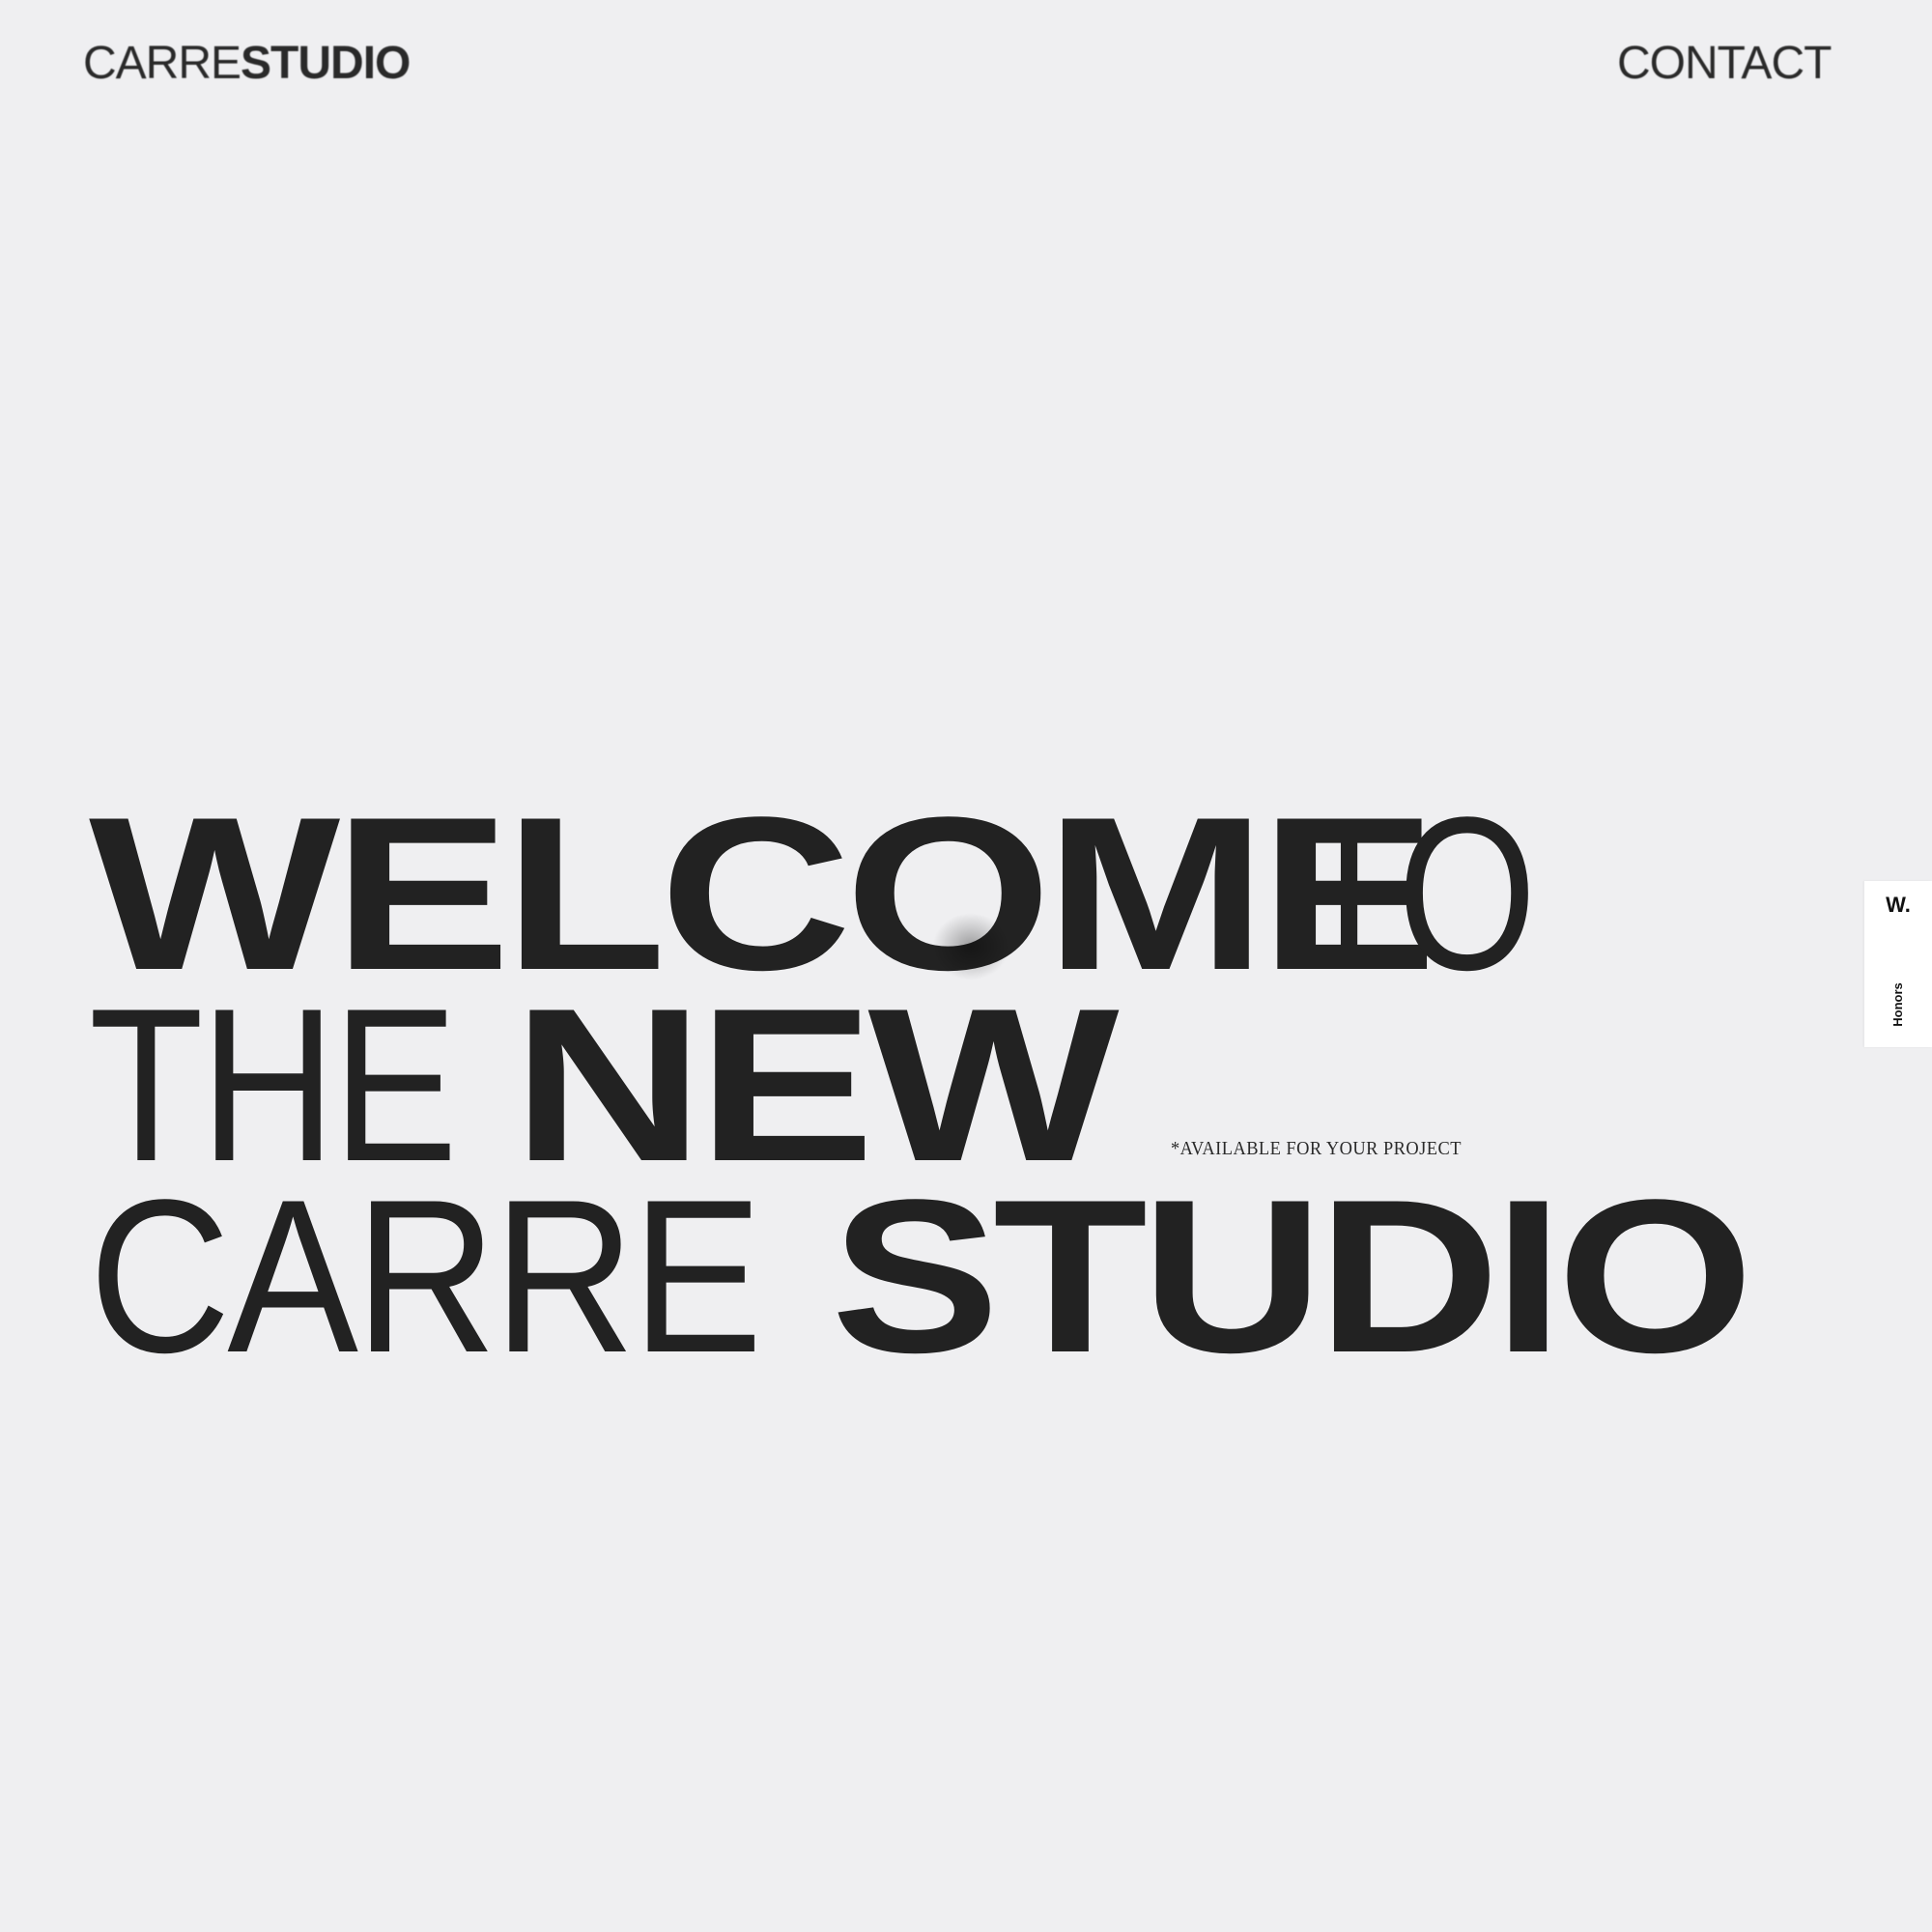 This screenshot has height=1932, width=1932. What do you see at coordinates (1898, 905) in the screenshot?
I see `honors-logo: W.` at bounding box center [1898, 905].